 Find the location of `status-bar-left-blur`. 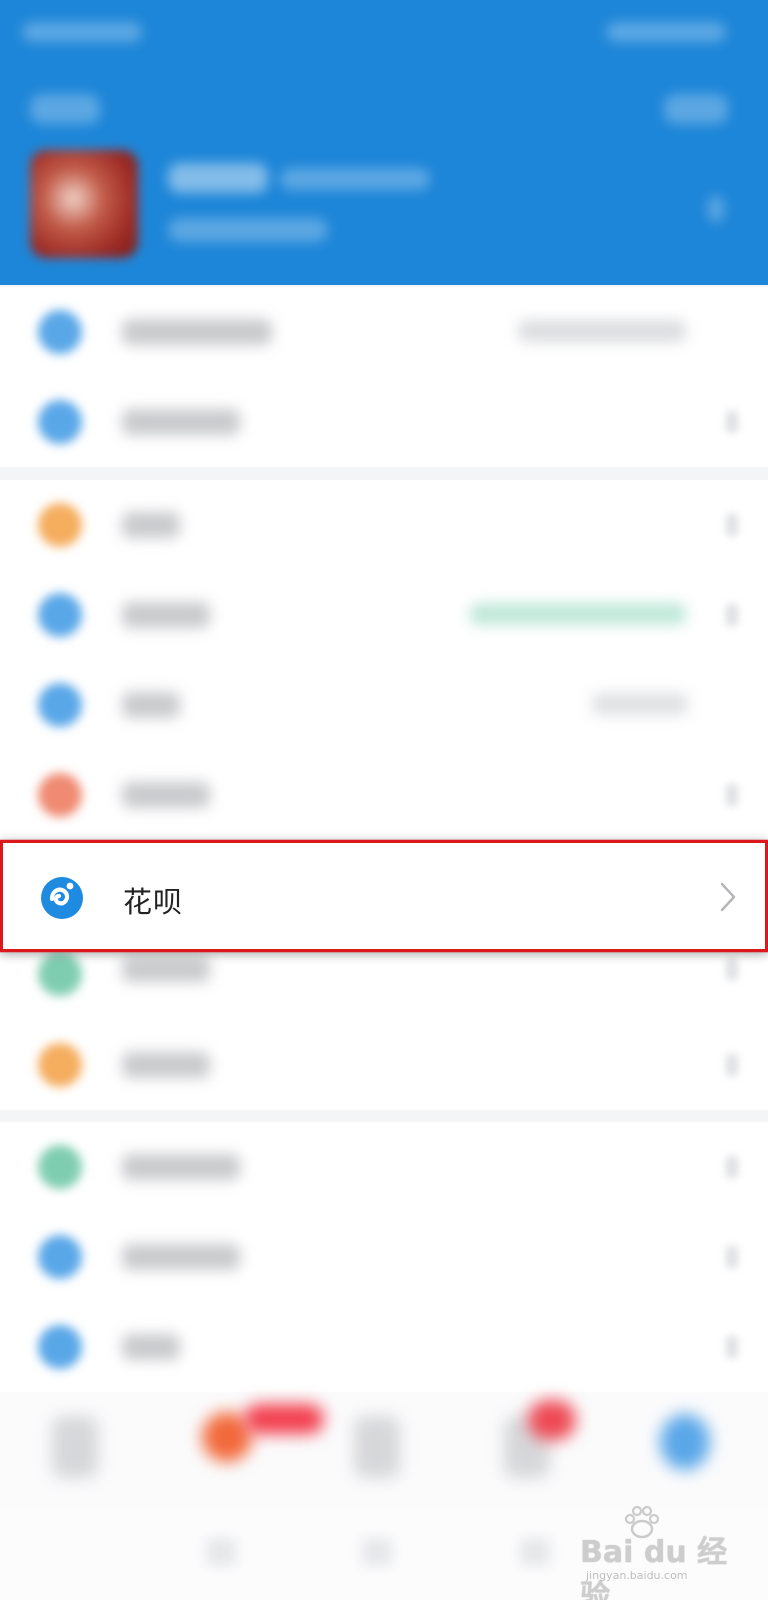

status-bar-left-blur is located at coordinates (82, 32).